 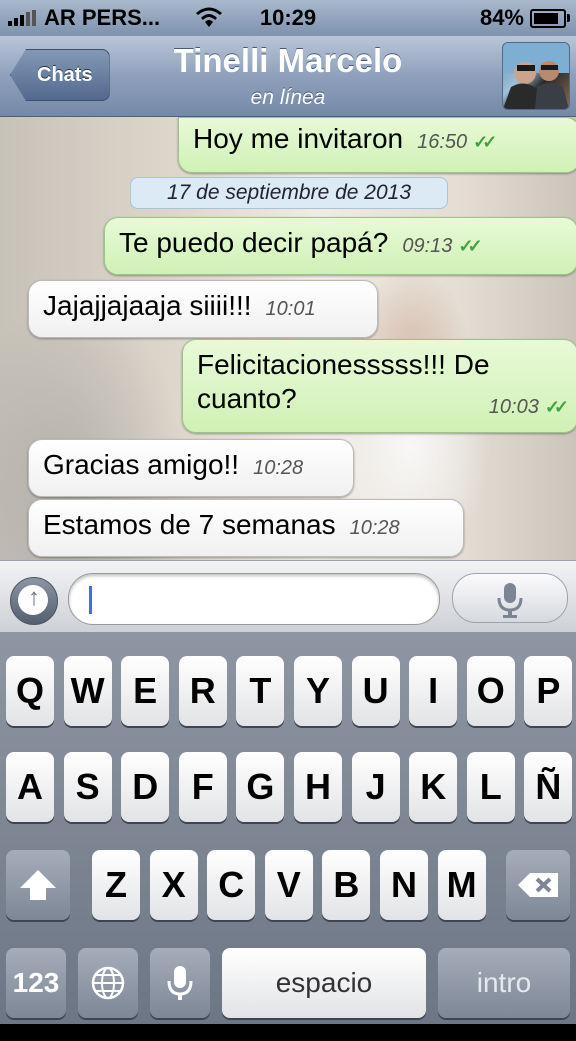 I want to click on key-p: P, so click(x=548, y=691).